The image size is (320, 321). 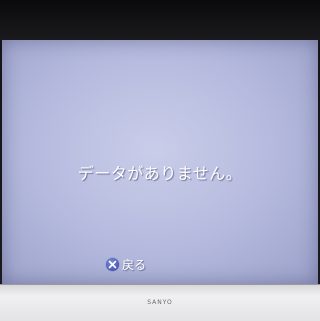 What do you see at coordinates (160, 173) in the screenshot?
I see `no-data-message: データがありません。` at bounding box center [160, 173].